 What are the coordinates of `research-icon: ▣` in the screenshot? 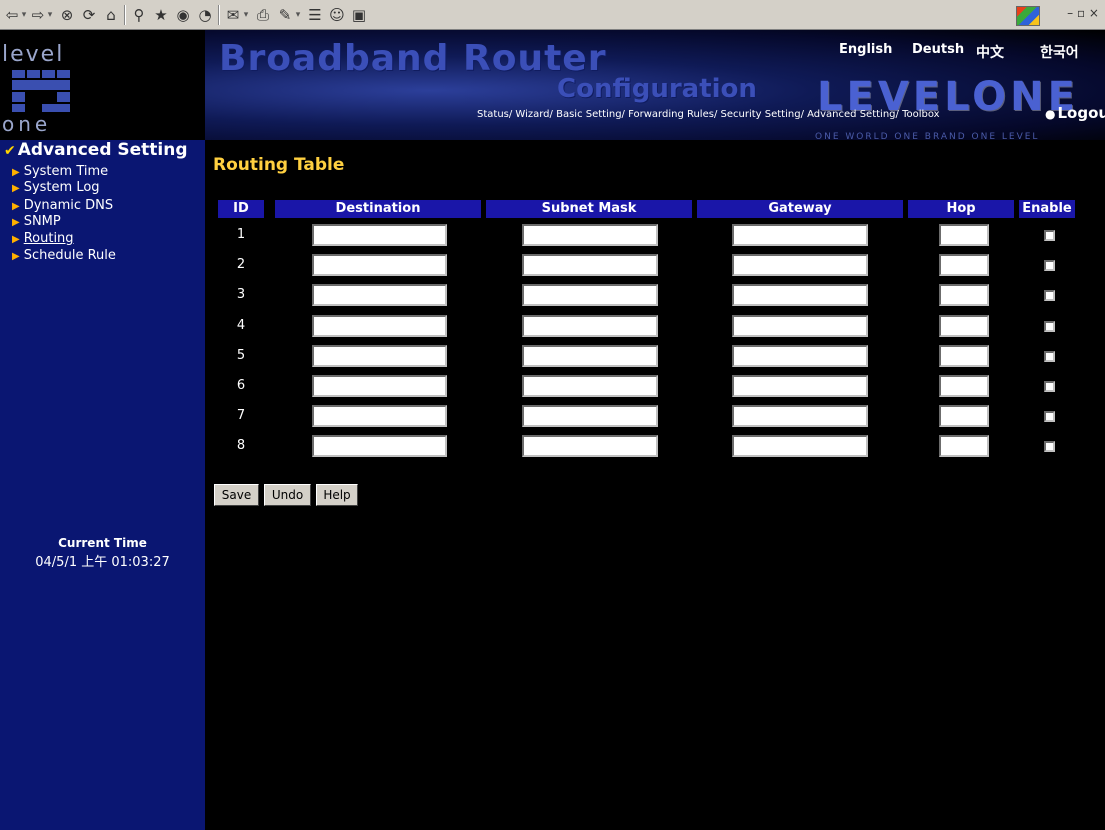 It's located at (359, 15).